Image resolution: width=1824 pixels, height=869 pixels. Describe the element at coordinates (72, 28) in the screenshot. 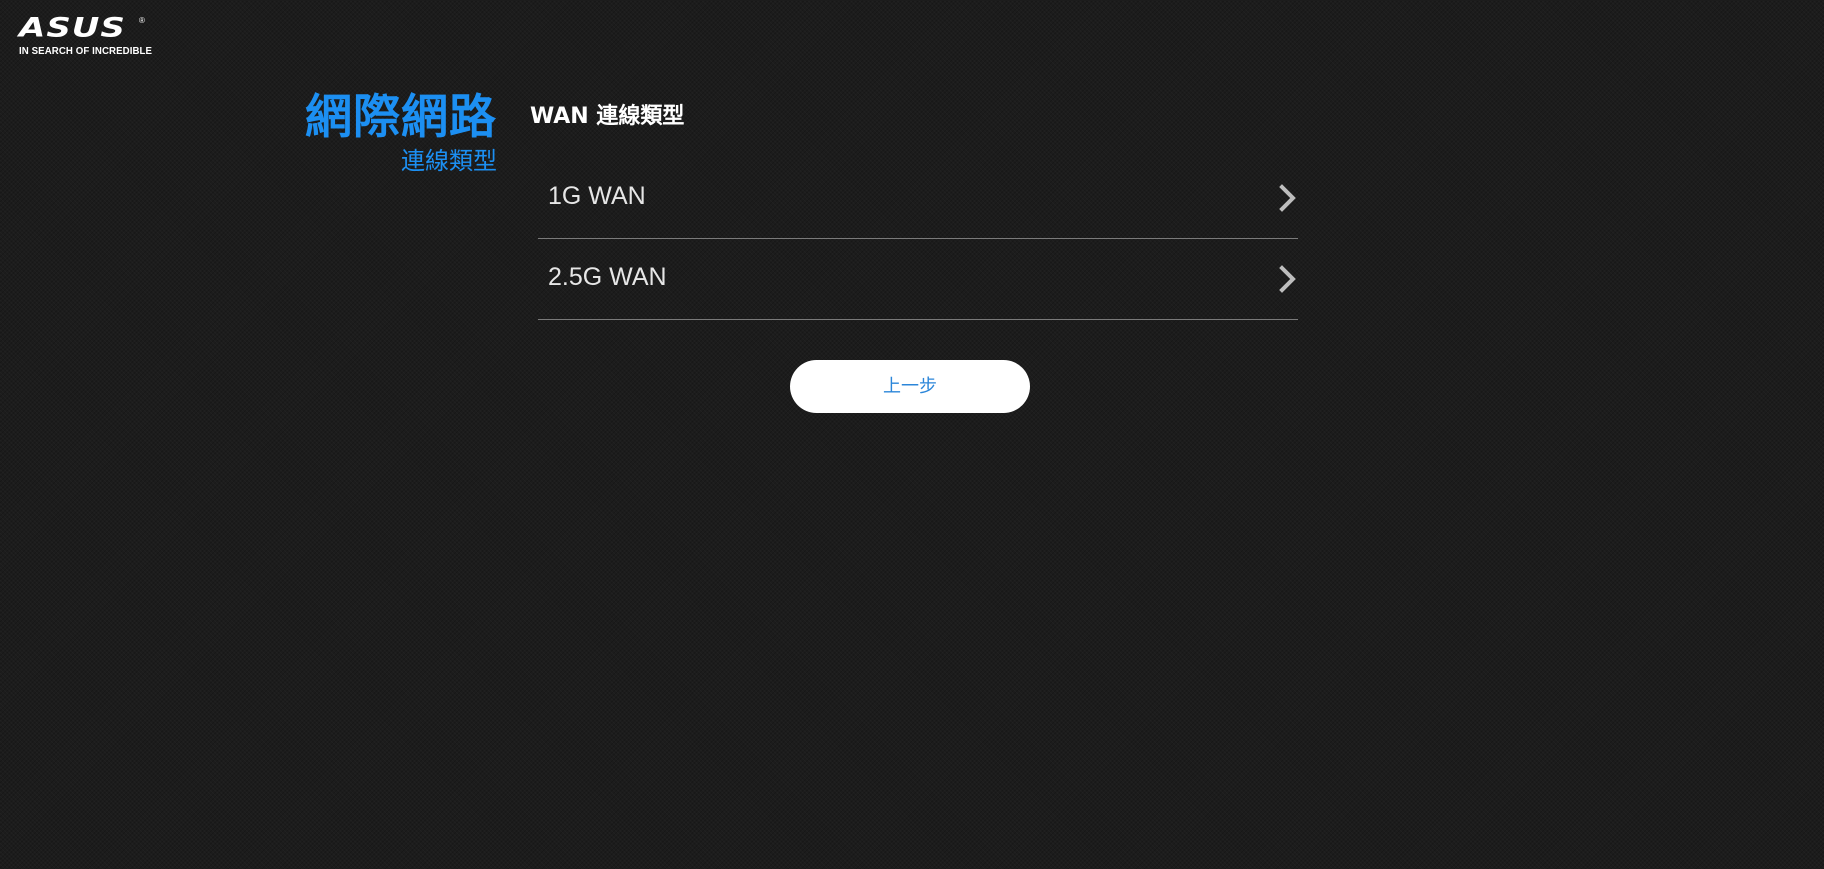

I see `logo-wordmark: ASUS` at that location.